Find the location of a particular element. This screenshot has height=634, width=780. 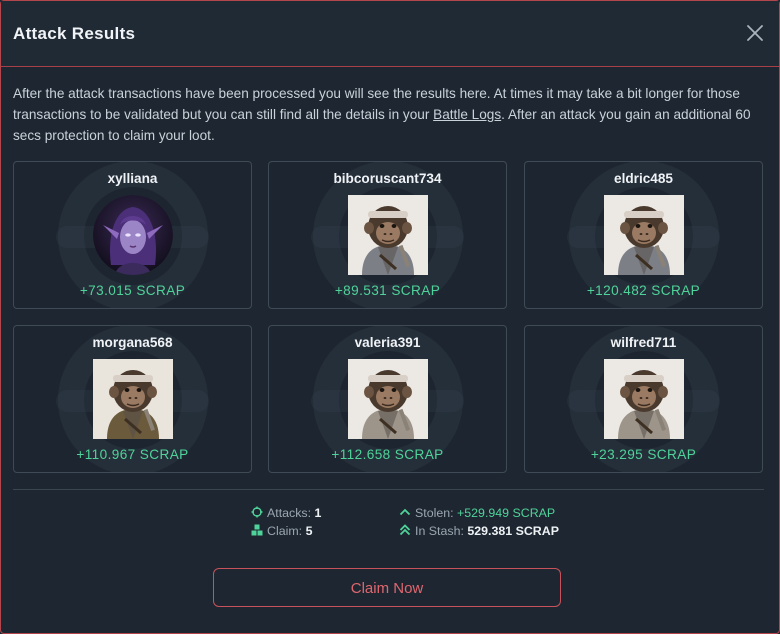

scrap-gain: +112.658 SCRAP is located at coordinates (387, 454).